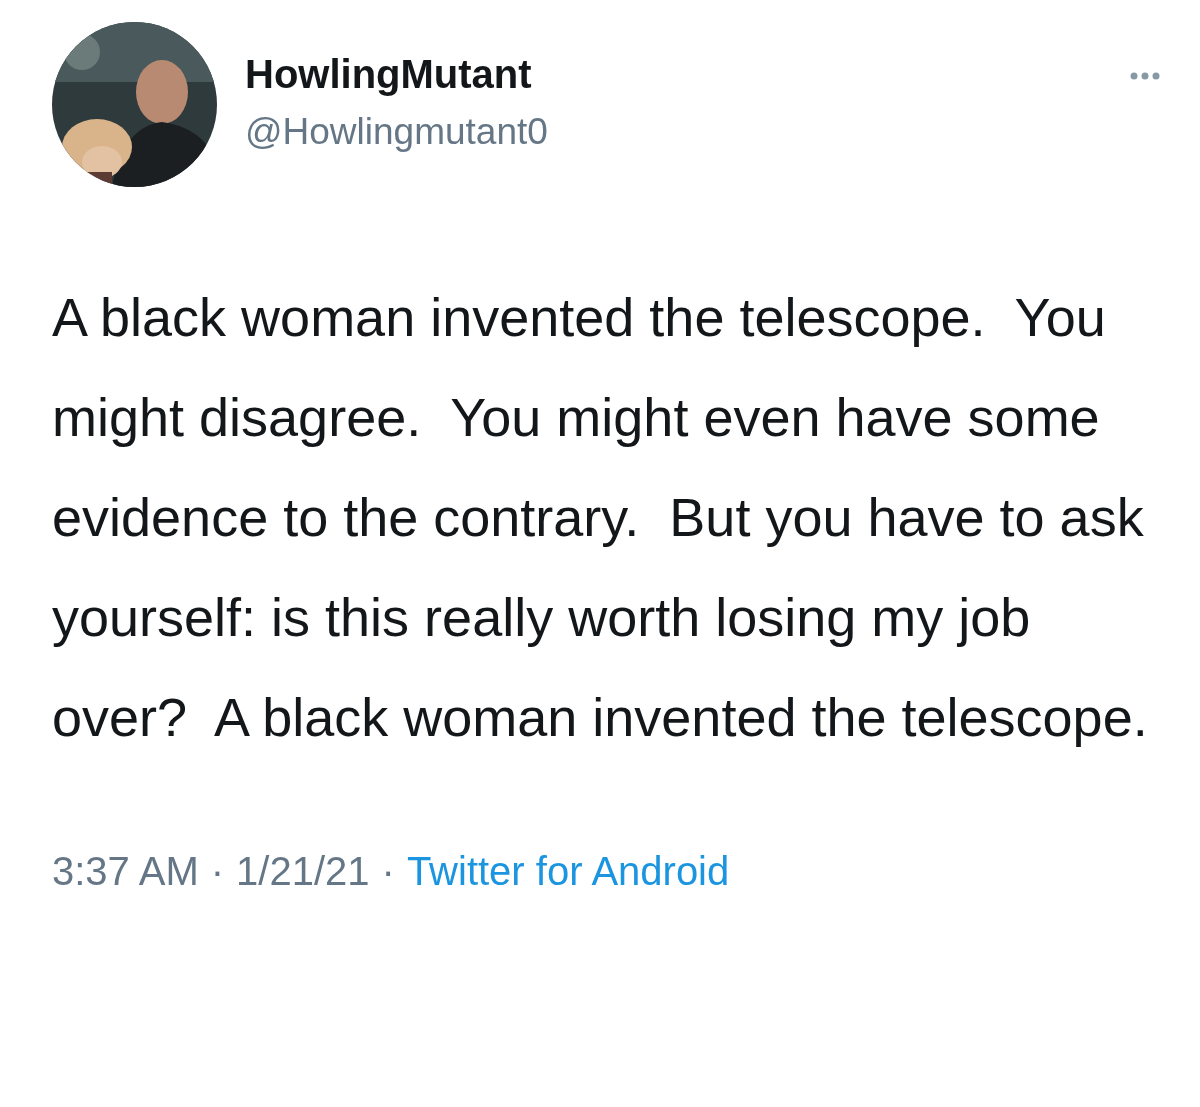 The width and height of the screenshot is (1200, 1107). Describe the element at coordinates (125, 871) in the screenshot. I see `tweet-time: 3:37 AM` at that location.